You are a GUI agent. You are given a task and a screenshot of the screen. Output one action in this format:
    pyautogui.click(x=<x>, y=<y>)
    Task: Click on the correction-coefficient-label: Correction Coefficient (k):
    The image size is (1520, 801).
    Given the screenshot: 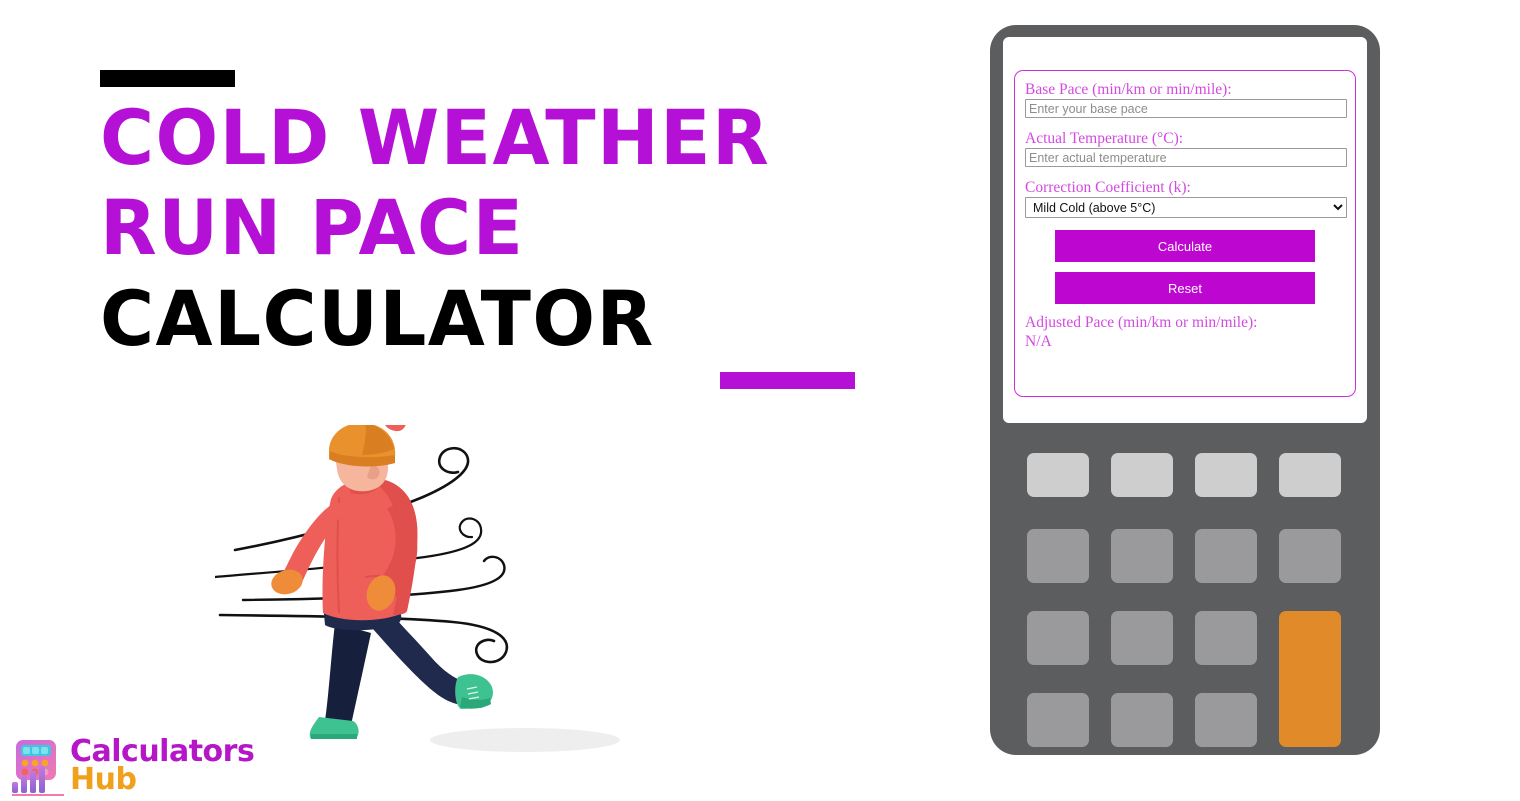 What is the action you would take?
    pyautogui.click(x=1108, y=187)
    